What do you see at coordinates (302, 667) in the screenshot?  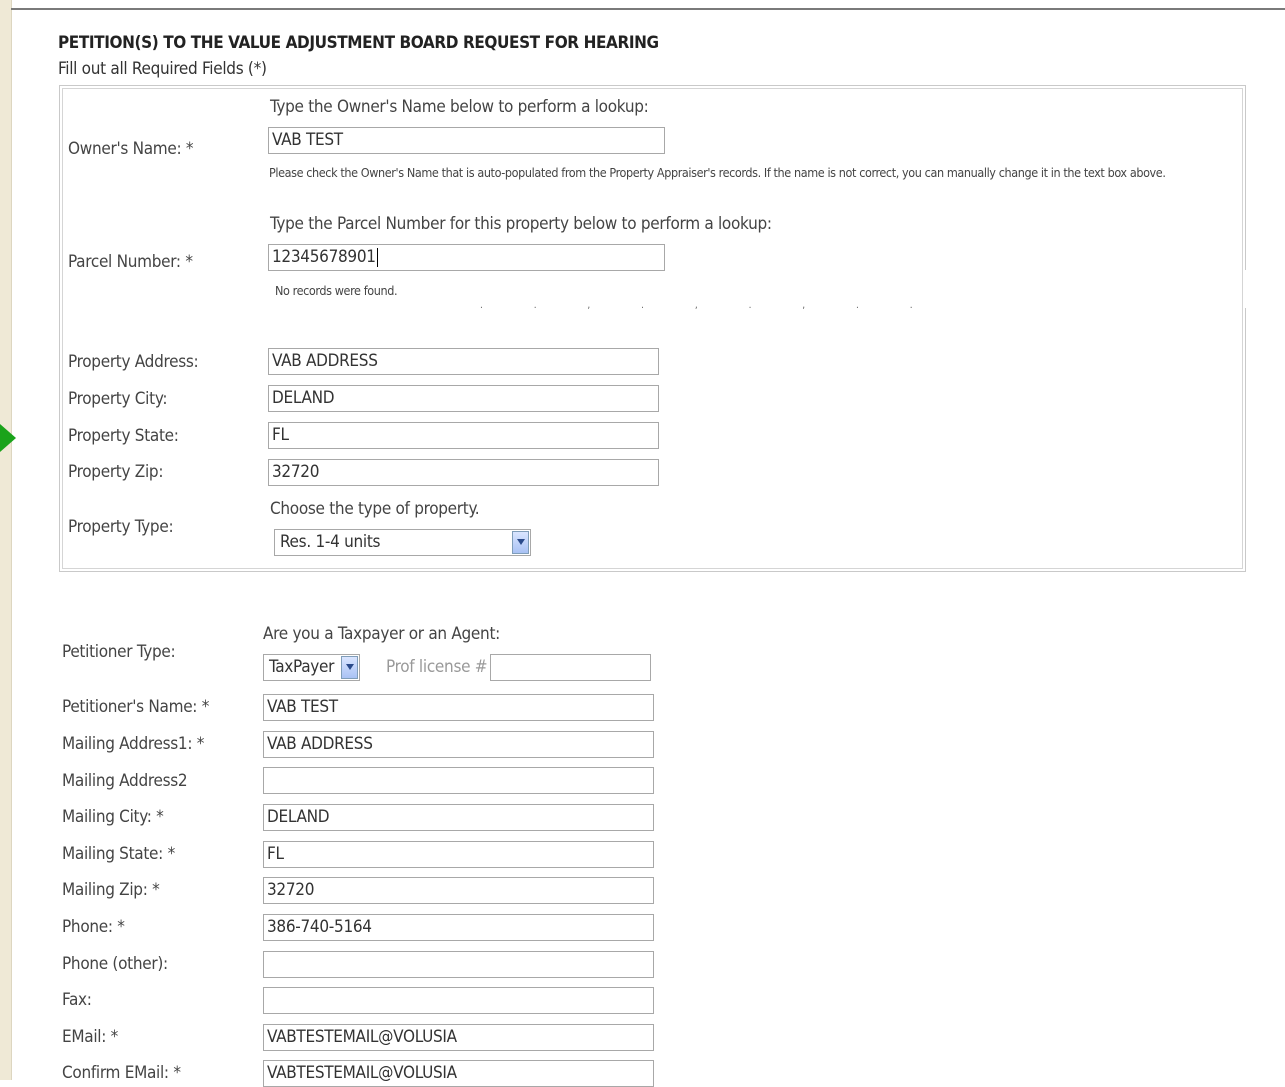 I see `petitioner-type-value: TaxPayer` at bounding box center [302, 667].